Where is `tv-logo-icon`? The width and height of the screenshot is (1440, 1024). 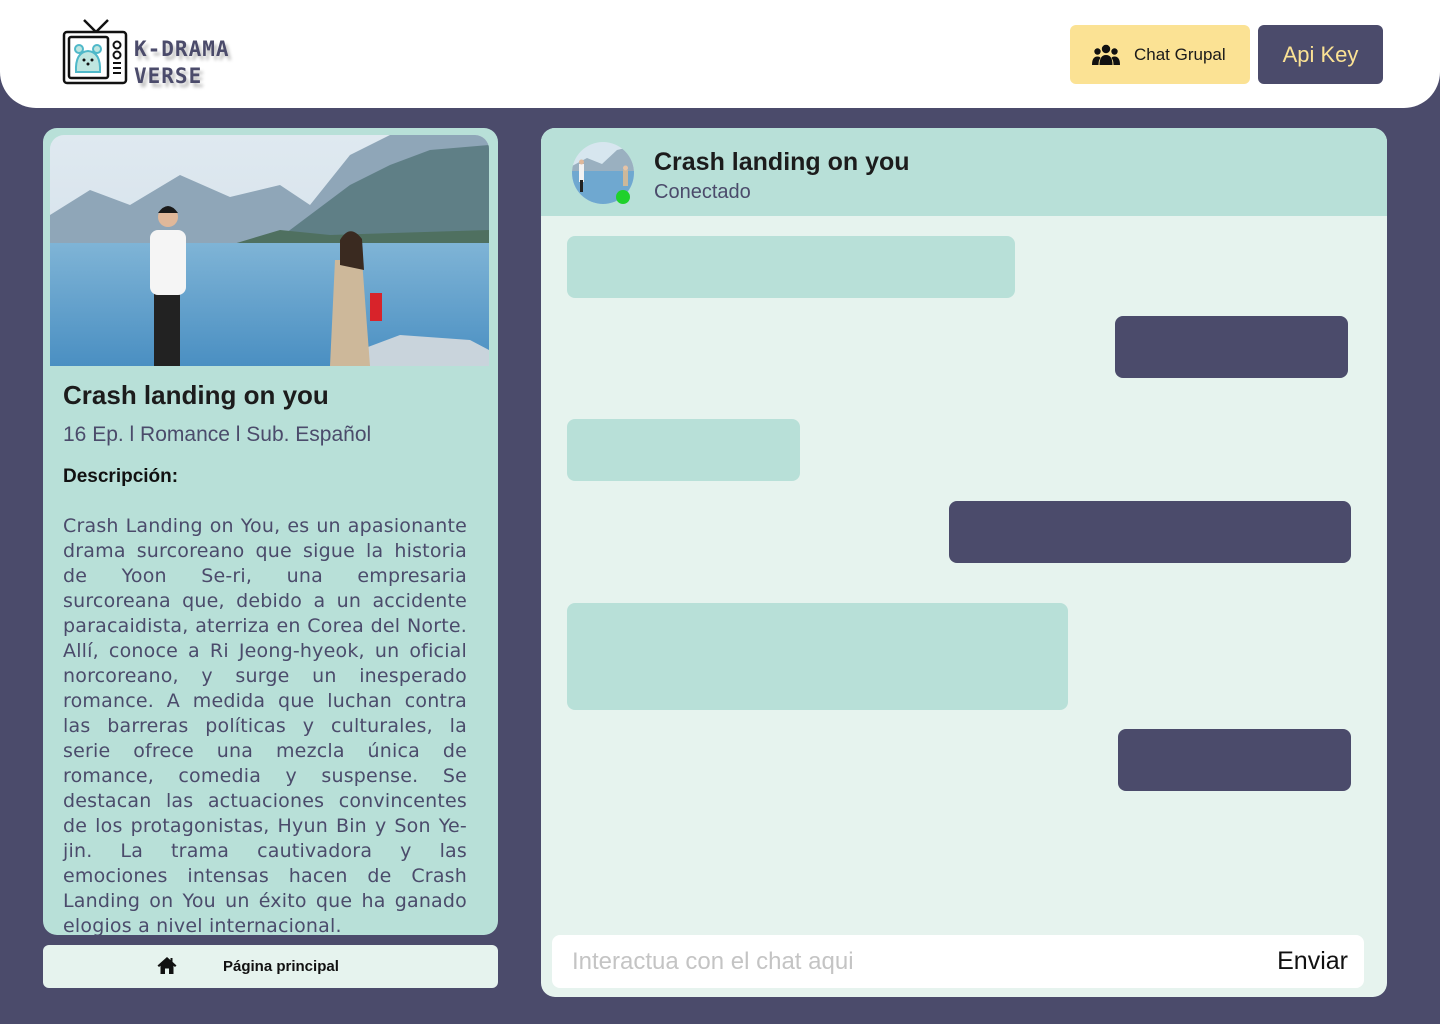
tv-logo-icon is located at coordinates (95, 52).